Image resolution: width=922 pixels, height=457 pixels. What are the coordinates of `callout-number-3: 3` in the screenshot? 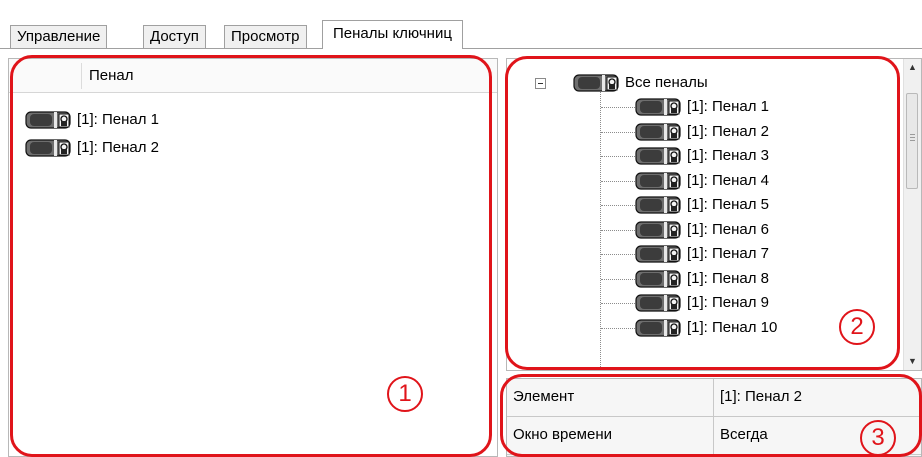 It's located at (878, 438).